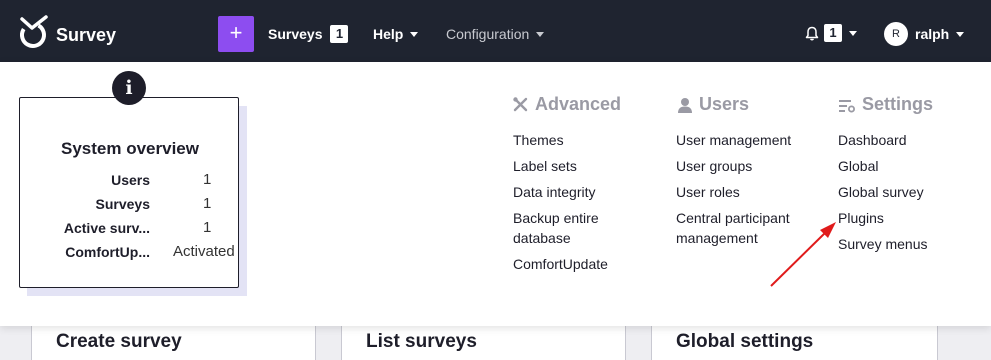 This screenshot has height=360, width=991. I want to click on info-icon: i, so click(129, 88).